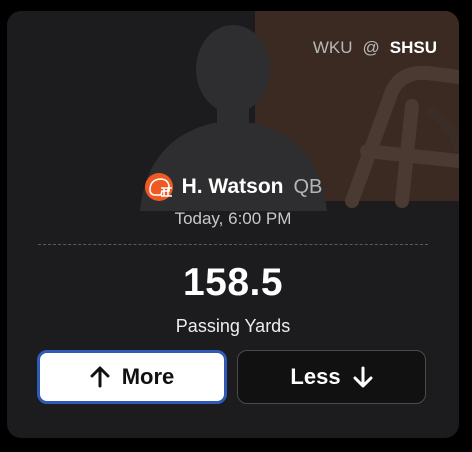  I want to click on player-position: QB, so click(308, 186).